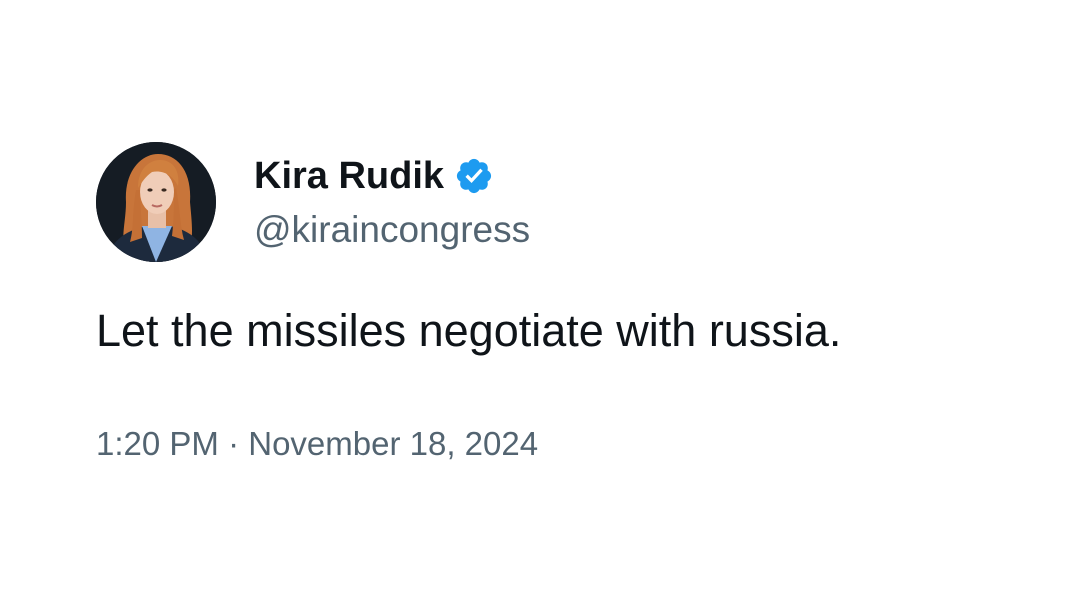  Describe the element at coordinates (474, 176) in the screenshot. I see `verified-badge-icon` at that location.